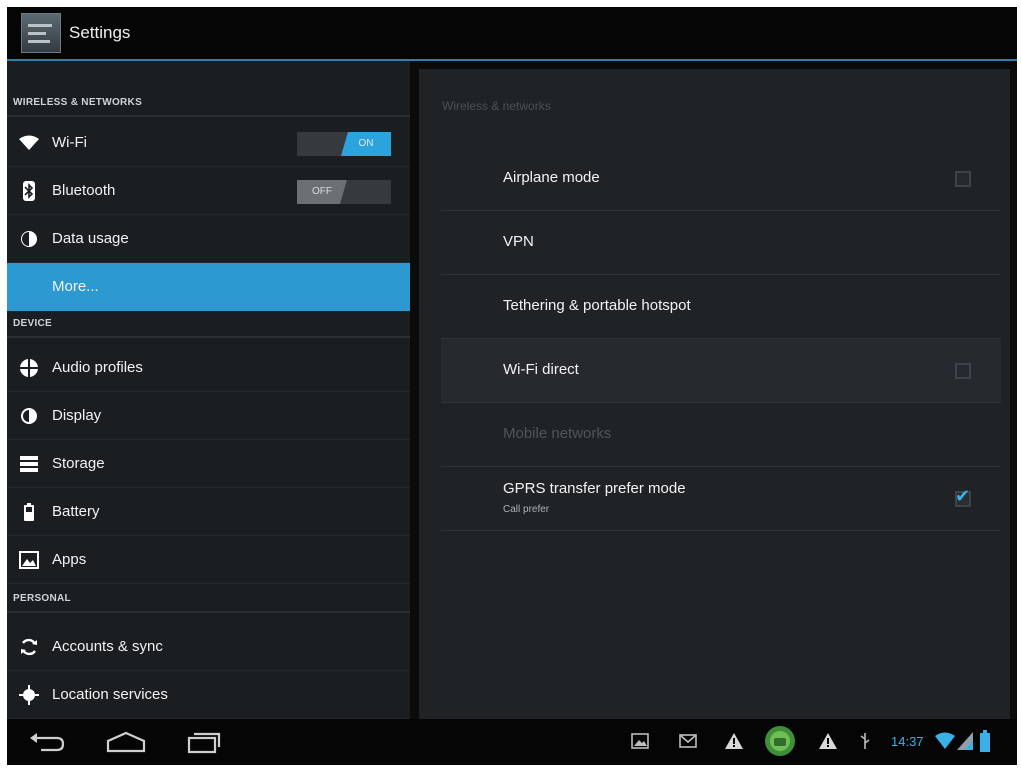 Image resolution: width=1021 pixels, height=768 pixels. I want to click on sidebar-item-label: Apps, so click(69, 559).